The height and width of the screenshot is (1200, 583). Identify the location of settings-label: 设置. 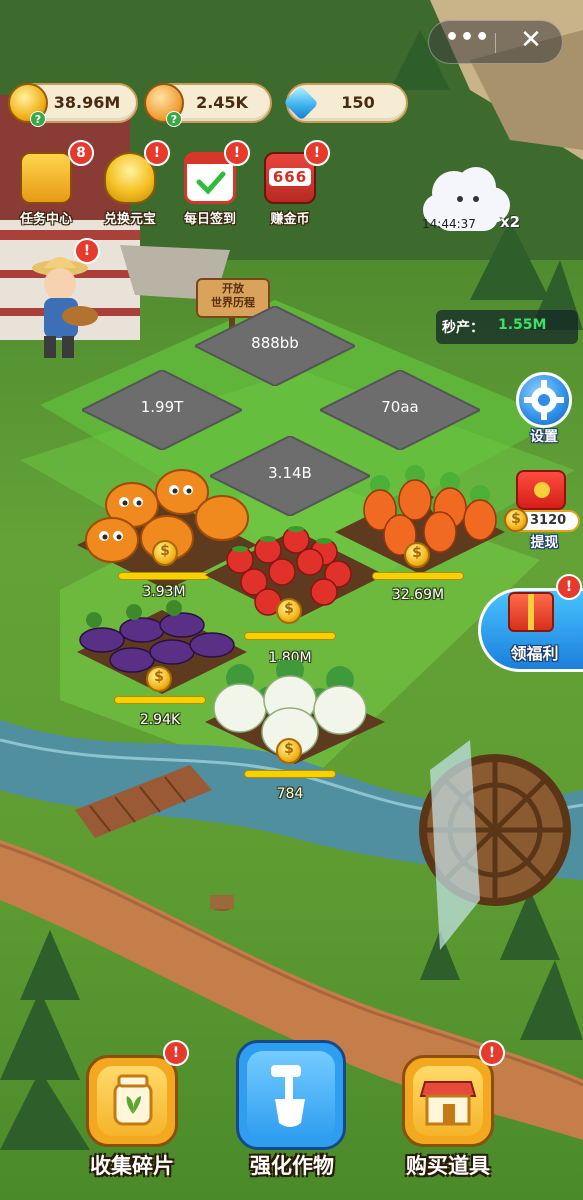
(544, 437).